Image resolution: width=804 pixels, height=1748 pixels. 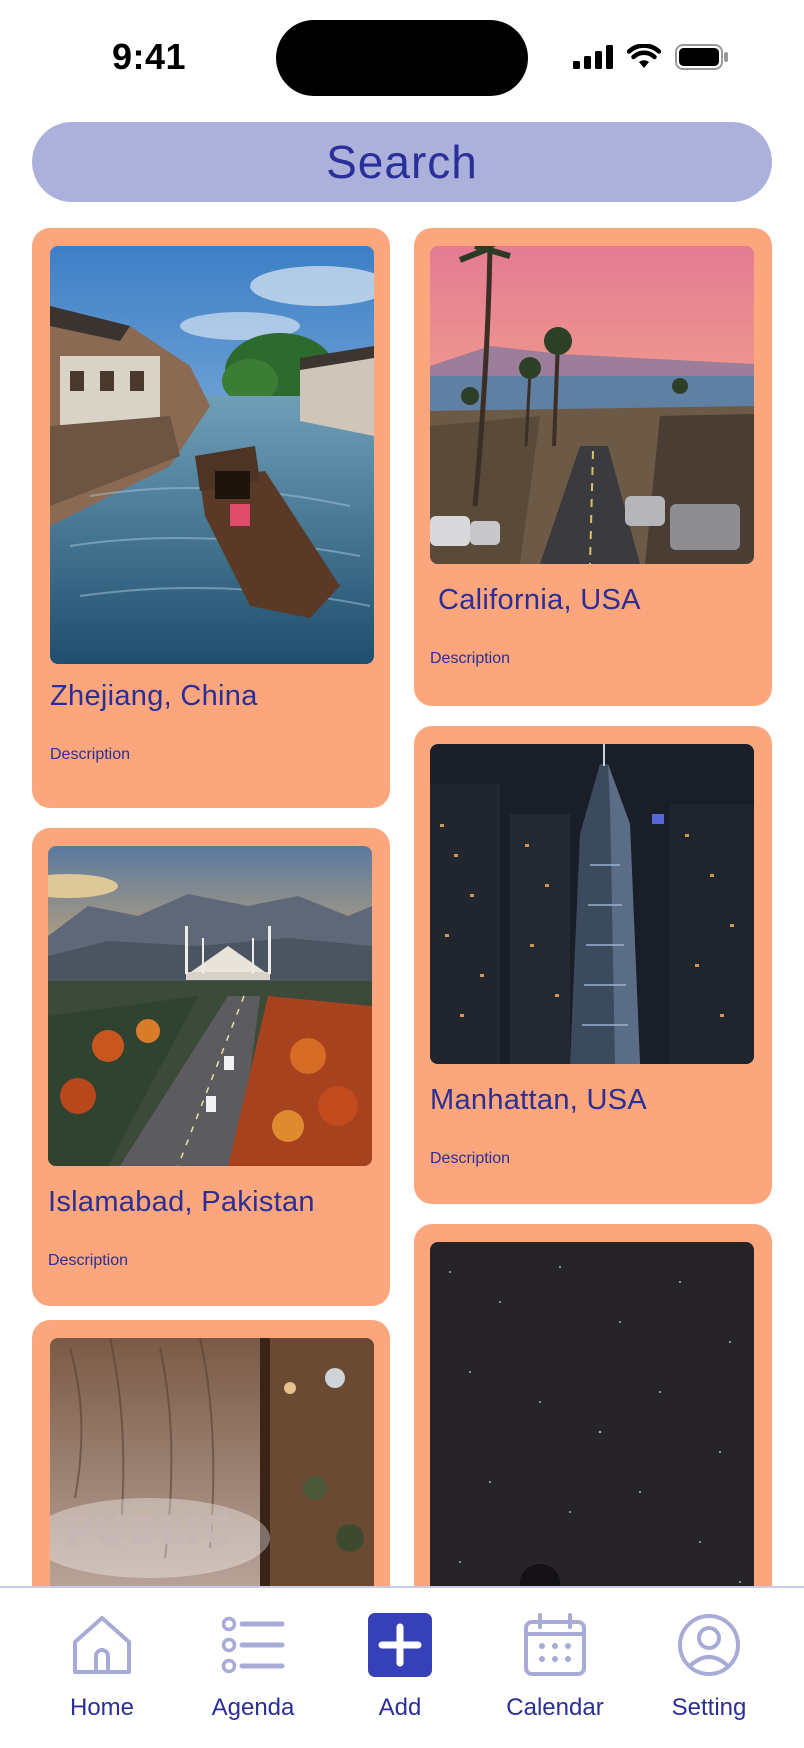 What do you see at coordinates (148, 1531) in the screenshot?
I see `public-sign-text: PUBLIC` at bounding box center [148, 1531].